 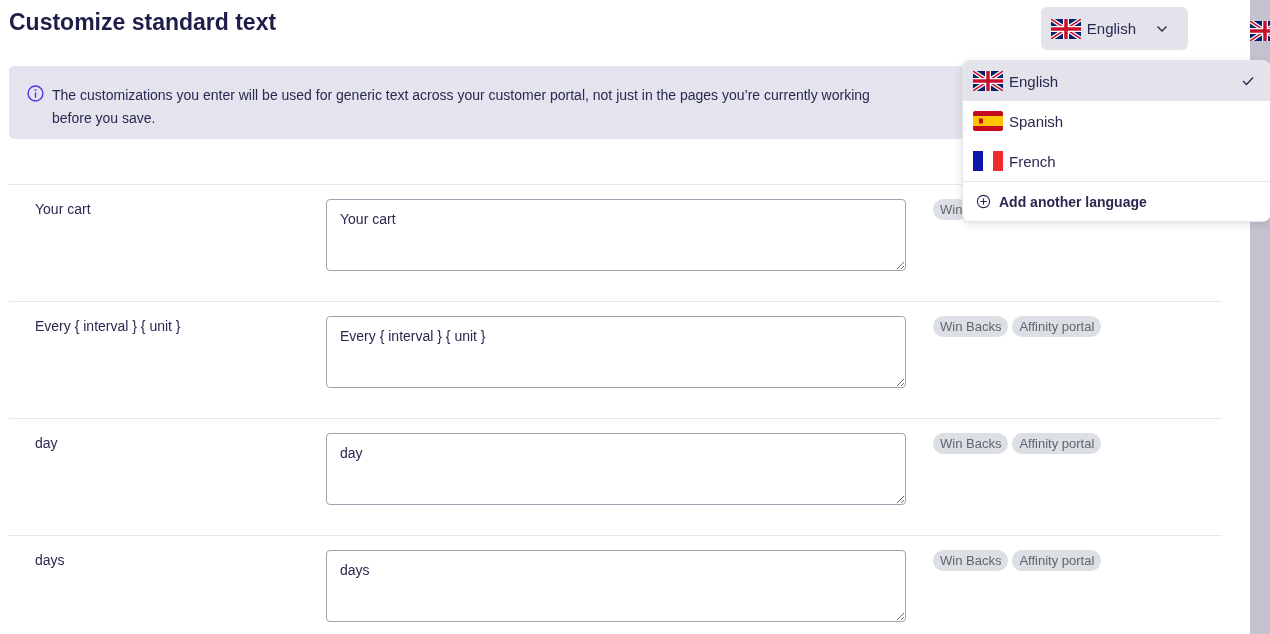 I want to click on add-language-button: Add another language, so click(x=1116, y=201).